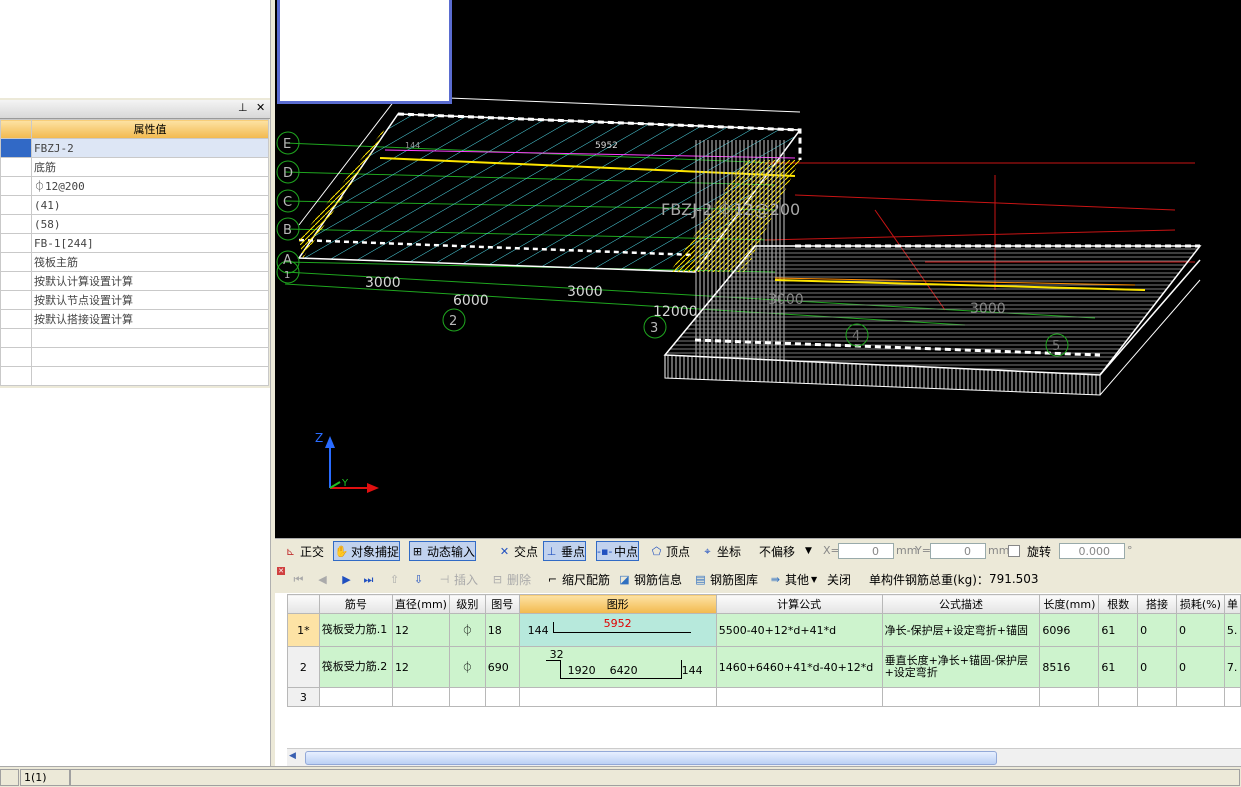 The height and width of the screenshot is (787, 1241). Describe the element at coordinates (150, 319) in the screenshot. I see `property-value: 按默认搭接设置计算` at that location.